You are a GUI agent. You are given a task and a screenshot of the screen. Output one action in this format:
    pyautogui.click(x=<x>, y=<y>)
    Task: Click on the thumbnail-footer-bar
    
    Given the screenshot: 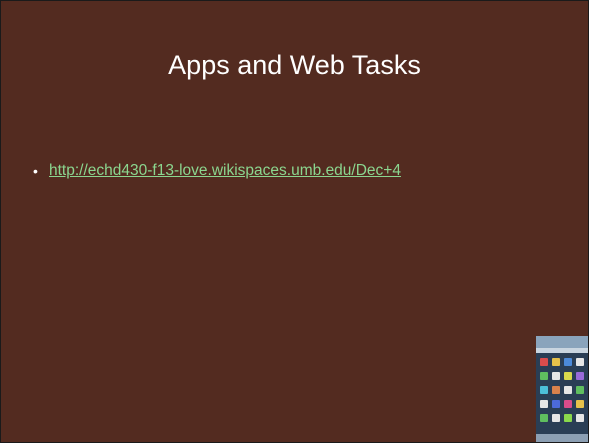 What is the action you would take?
    pyautogui.click(x=562, y=438)
    